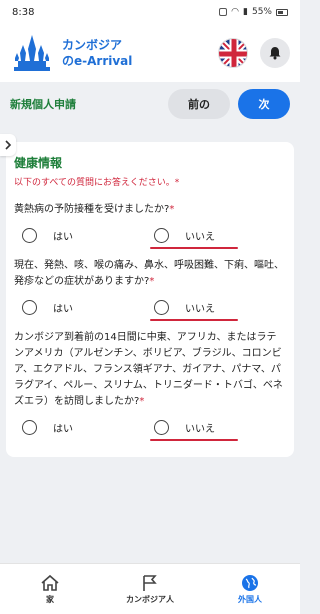  What do you see at coordinates (245, 12) in the screenshot?
I see `signal-icon: ▮` at bounding box center [245, 12].